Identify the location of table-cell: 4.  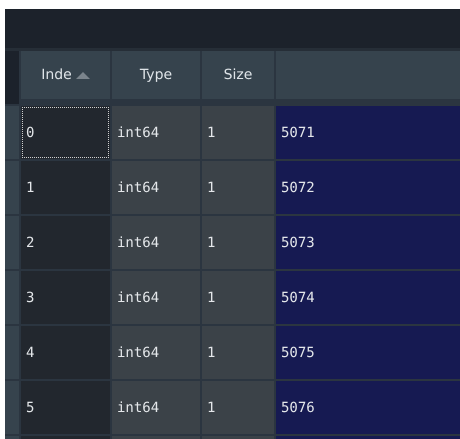
(65, 352).